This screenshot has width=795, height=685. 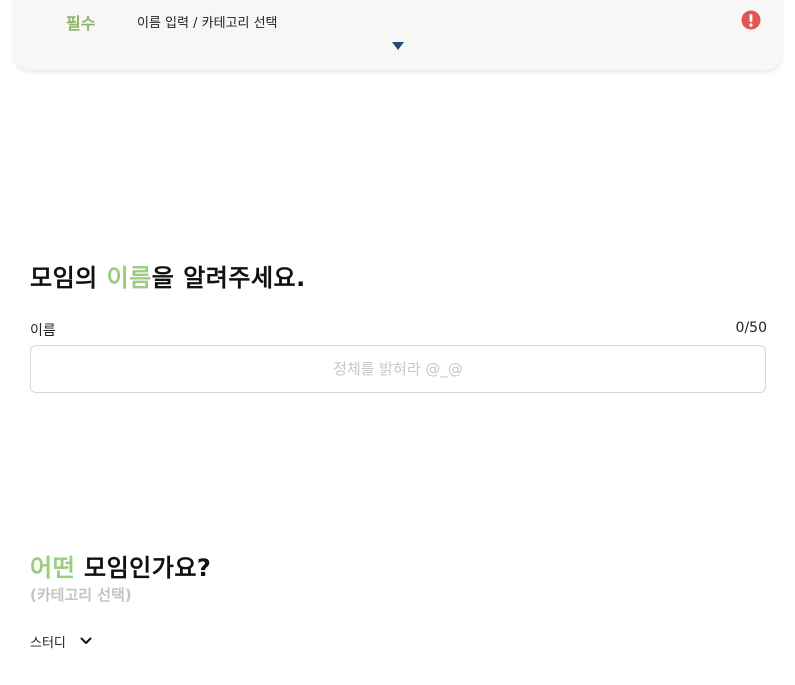 What do you see at coordinates (751, 20) in the screenshot?
I see `exclamation-circle-icon` at bounding box center [751, 20].